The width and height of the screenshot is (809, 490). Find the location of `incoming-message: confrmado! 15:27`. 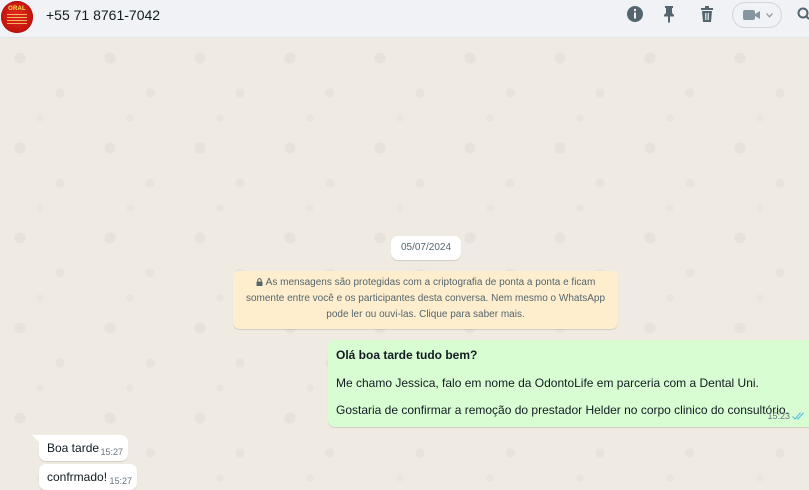

incoming-message: confrmado! 15:27 is located at coordinates (88, 477).